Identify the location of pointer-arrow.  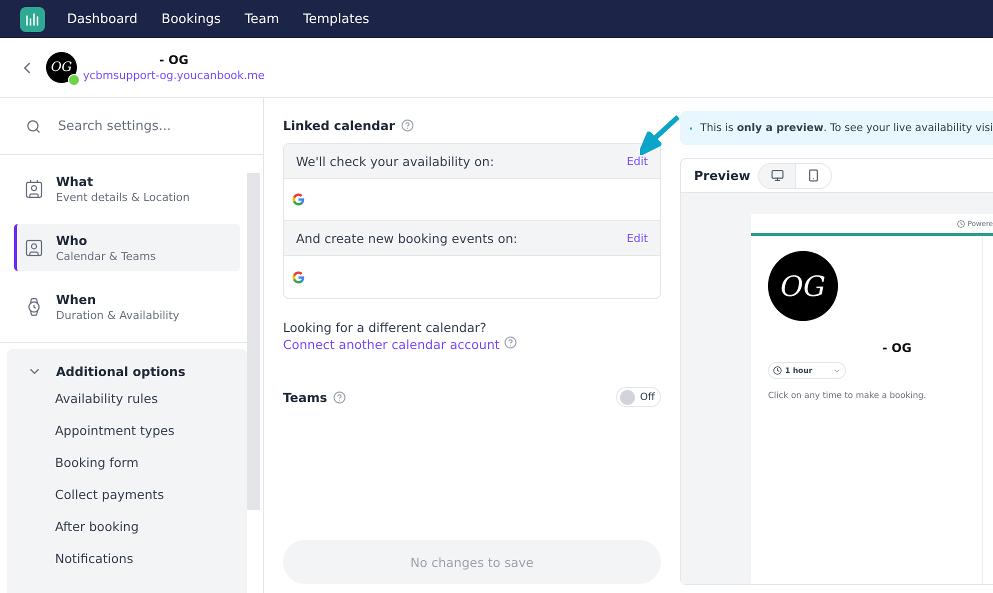
(660, 135).